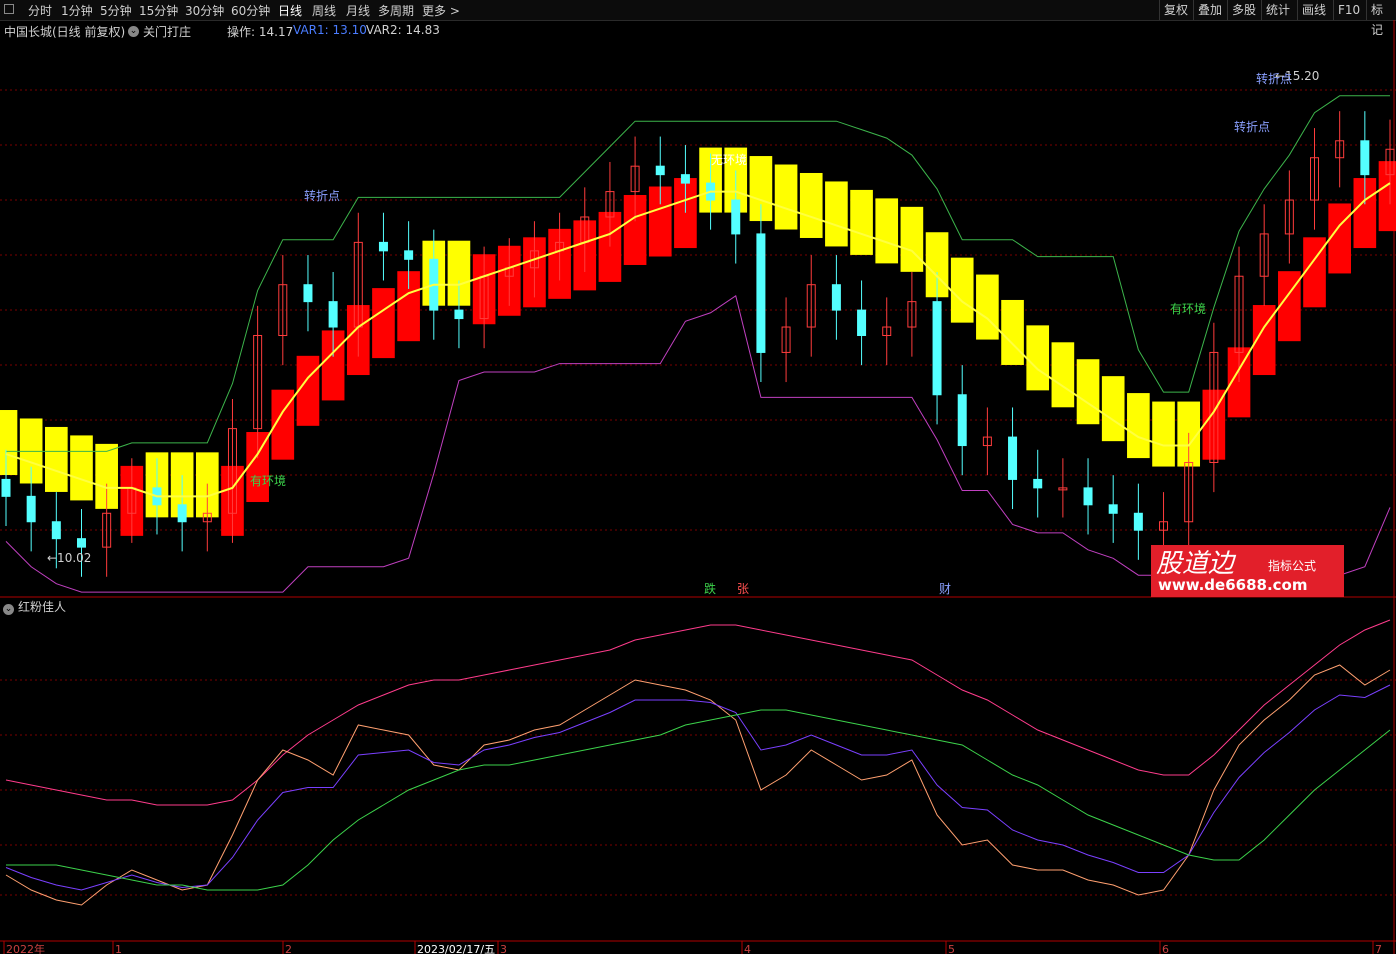 This screenshot has height=954, width=1396. I want to click on signal-label: 财, so click(945, 589).